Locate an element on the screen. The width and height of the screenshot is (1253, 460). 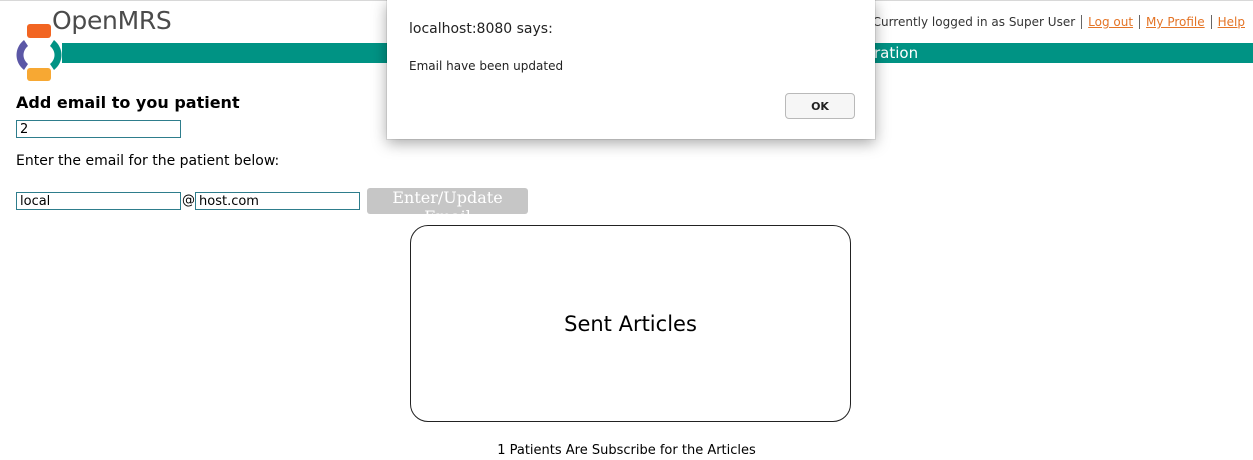
dialog-title: localhost:8080 says: is located at coordinates (481, 29).